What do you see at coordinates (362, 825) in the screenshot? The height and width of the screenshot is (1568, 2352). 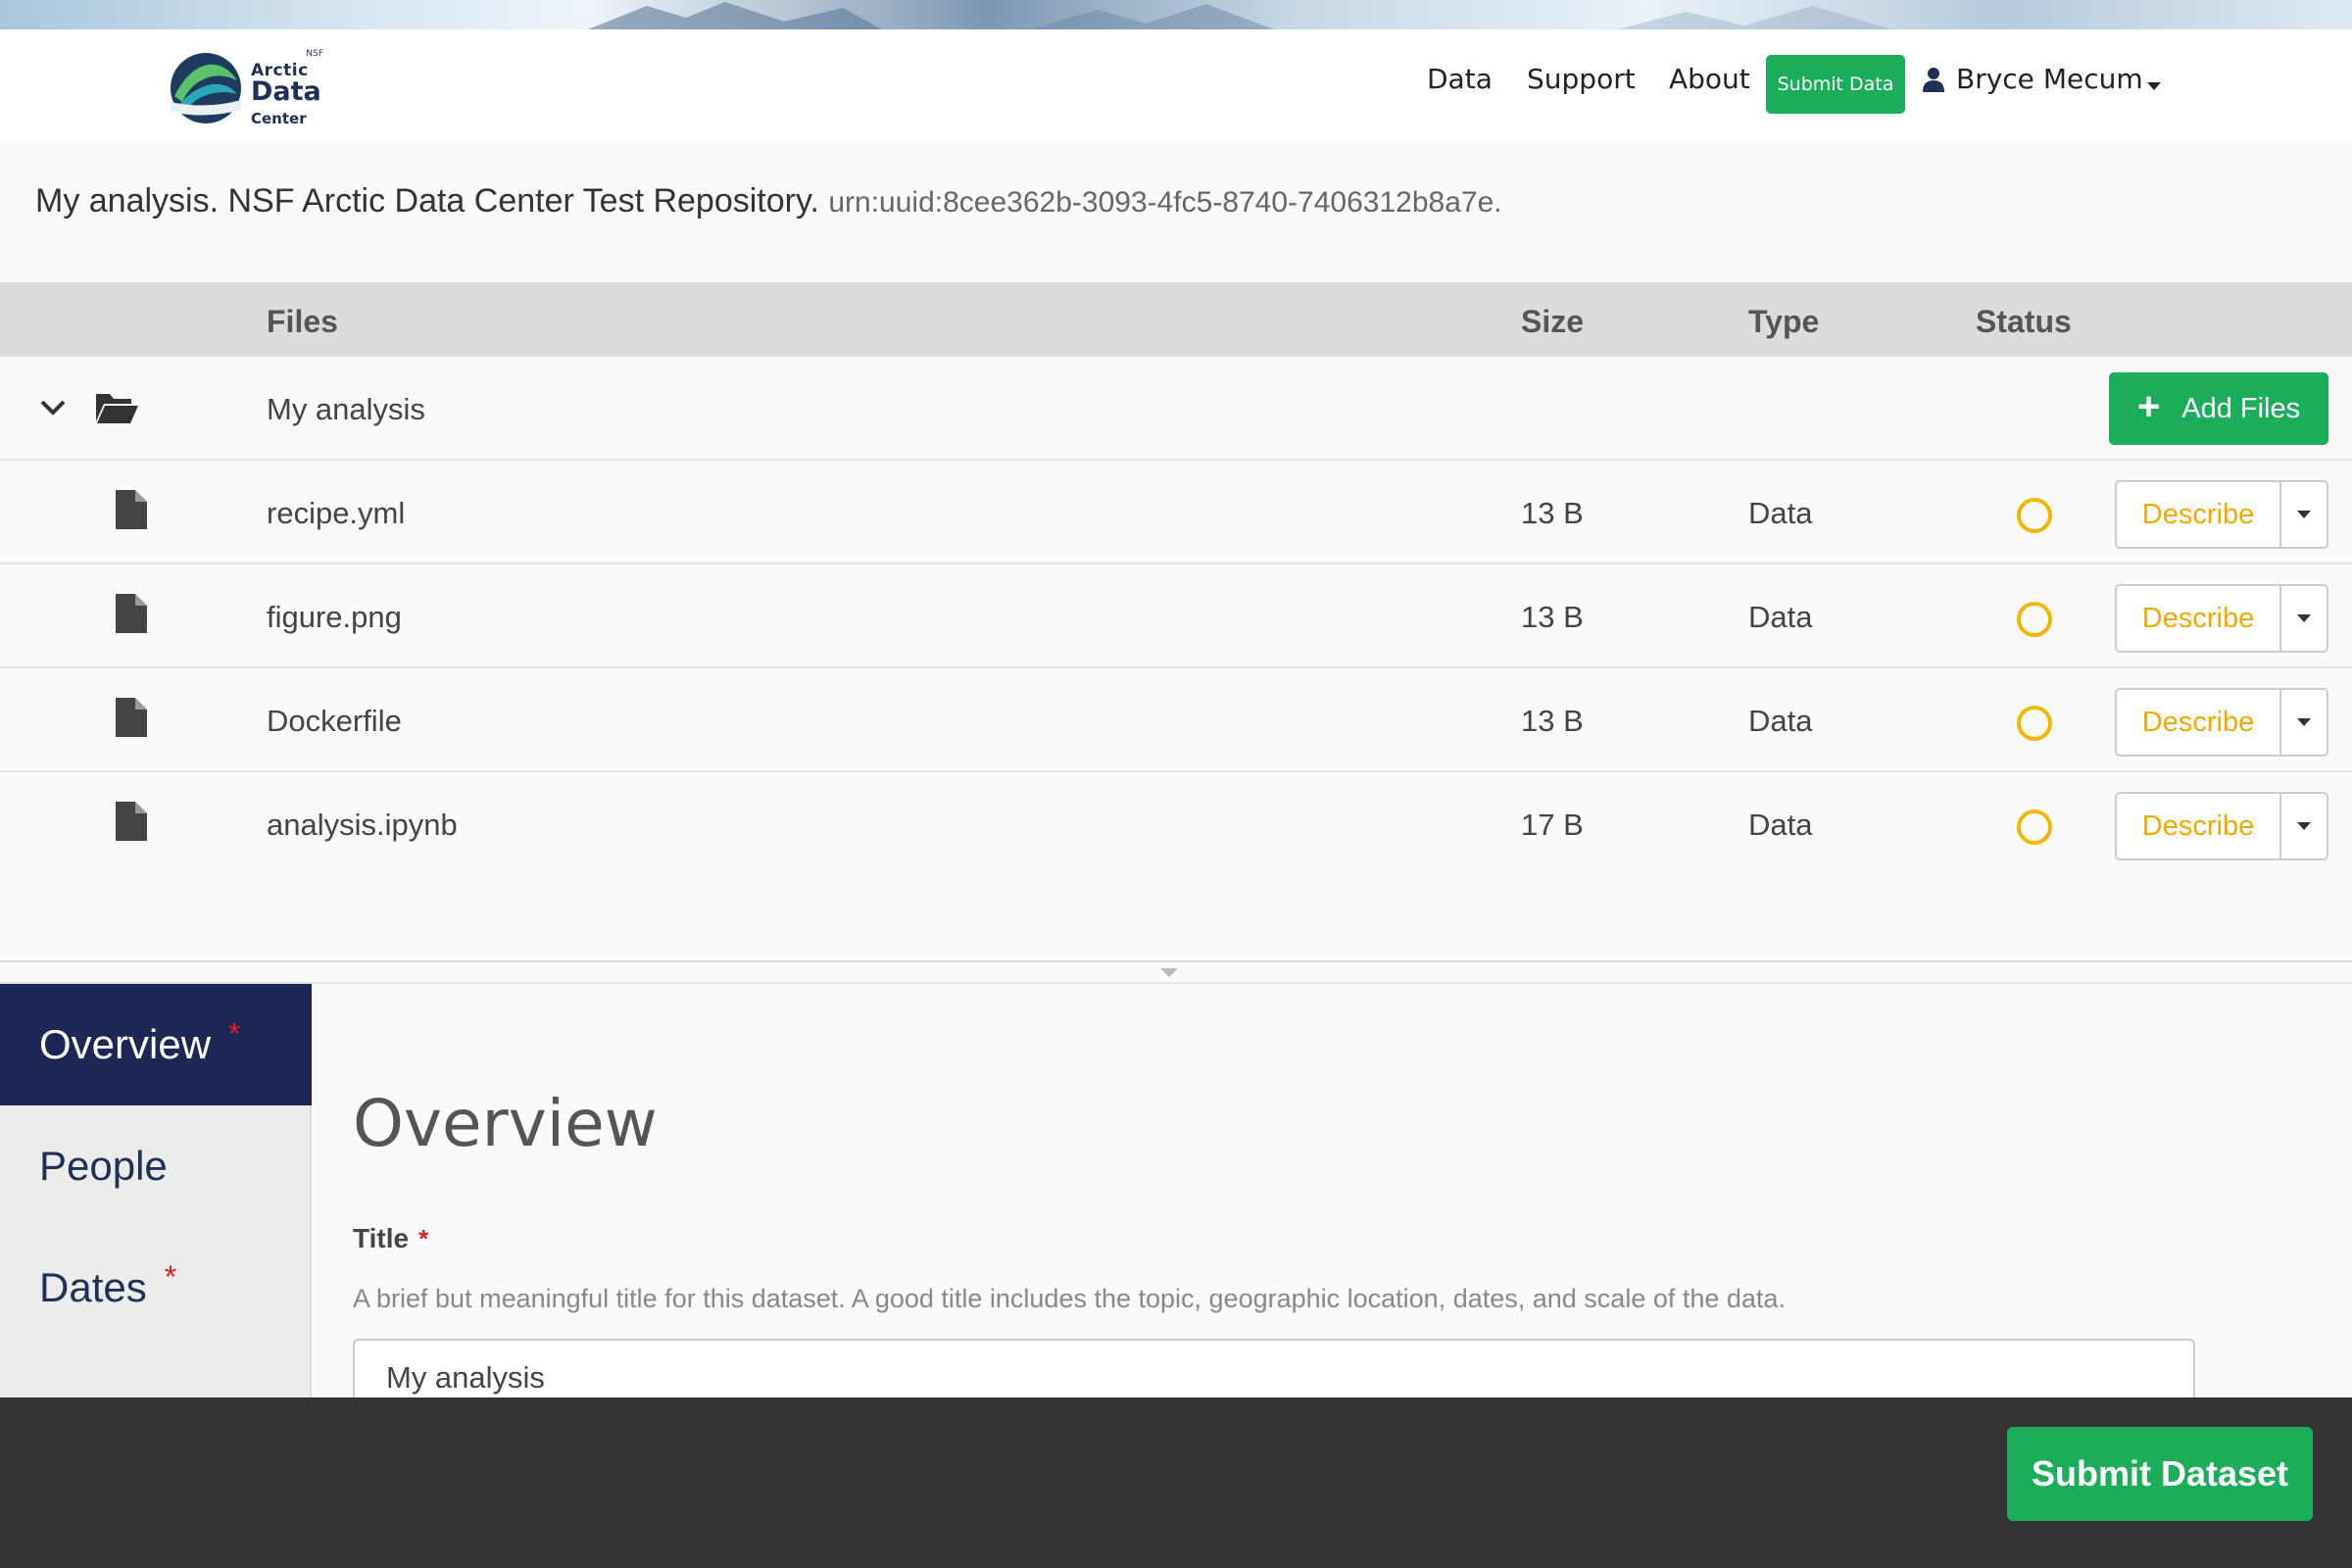 I see `file-name: analysis.ipynb` at bounding box center [362, 825].